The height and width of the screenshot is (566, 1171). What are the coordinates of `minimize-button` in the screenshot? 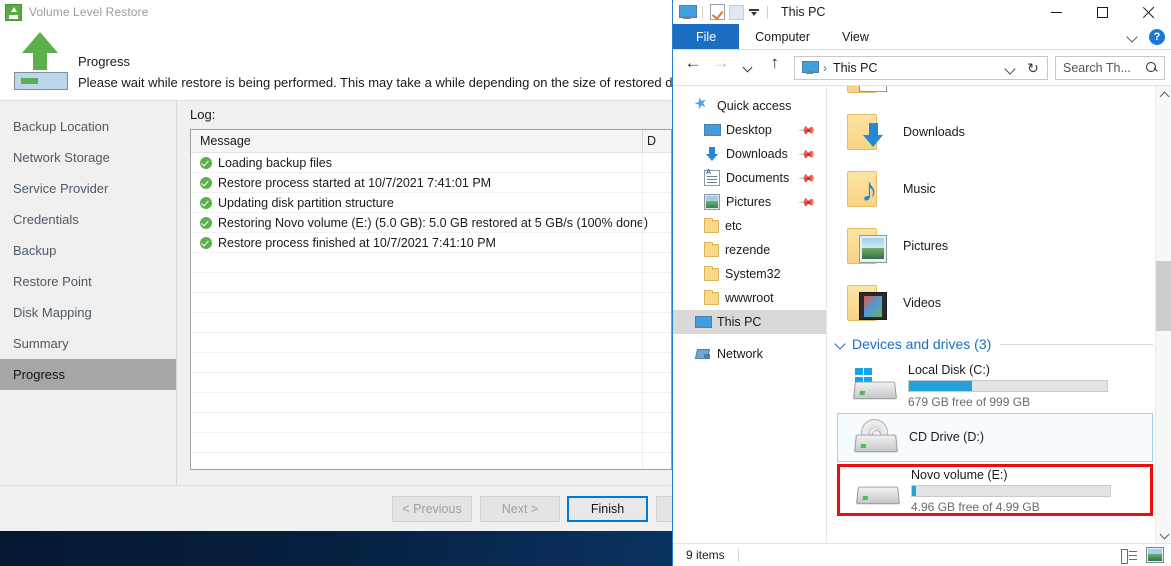 It's located at (1056, 12).